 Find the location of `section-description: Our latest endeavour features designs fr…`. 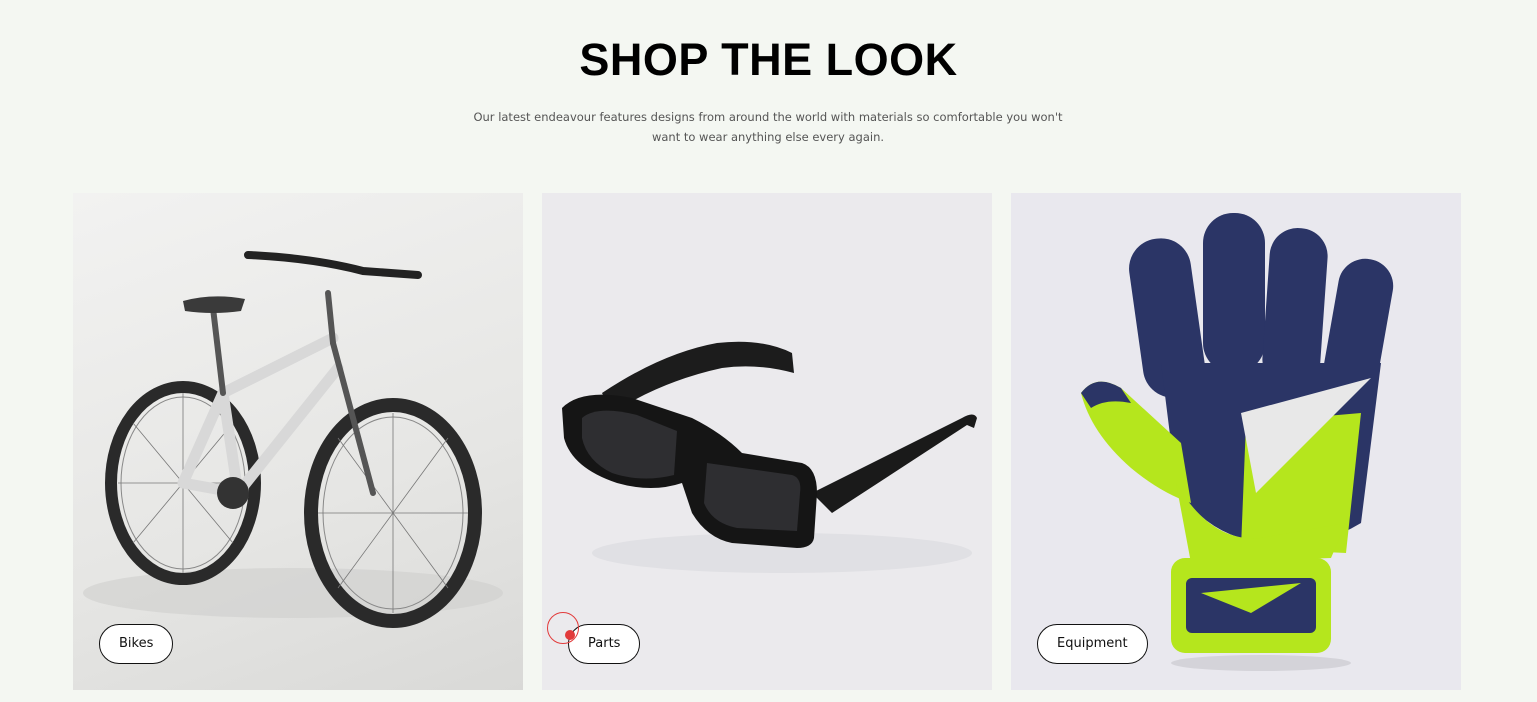

section-description: Our latest endeavour features designs fr… is located at coordinates (768, 127).